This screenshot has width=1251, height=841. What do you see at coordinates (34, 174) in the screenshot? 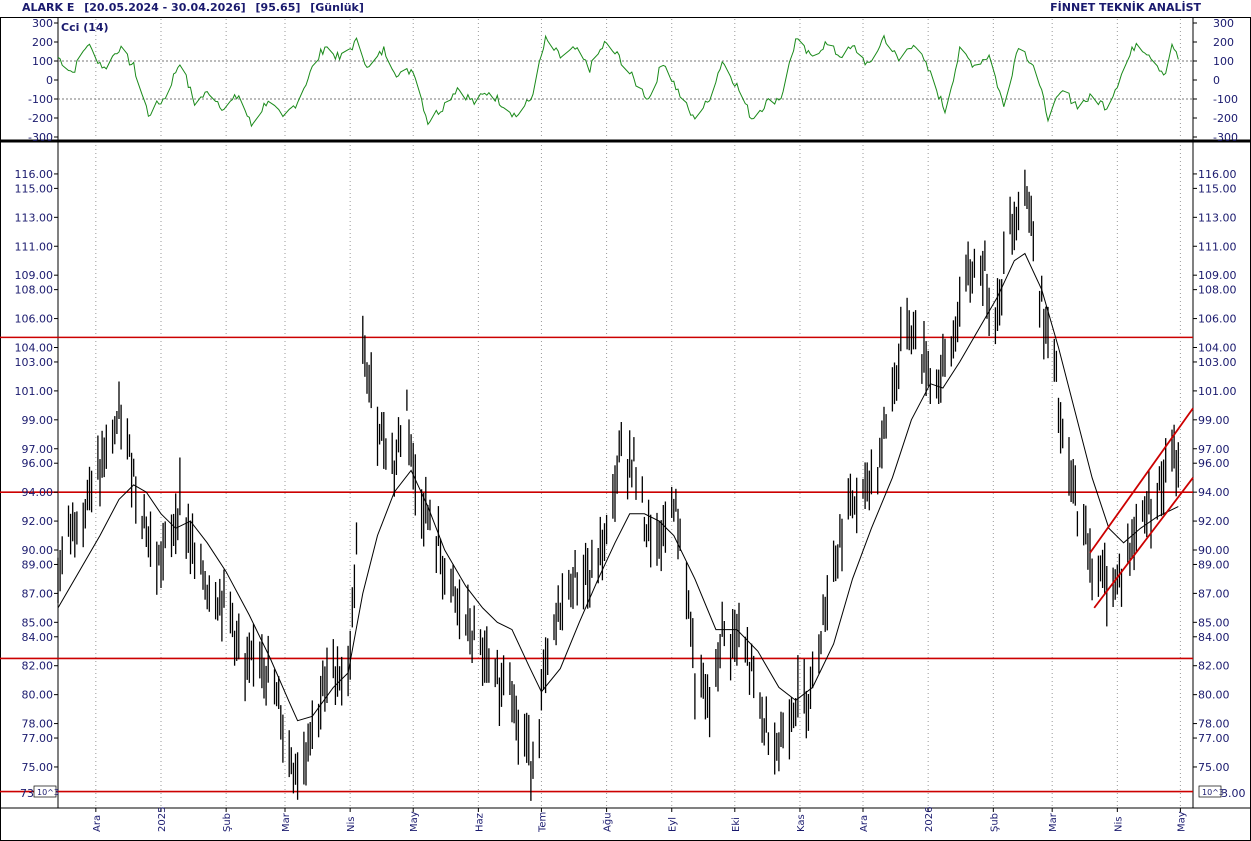
I see `price-label-left: 116.00` at bounding box center [34, 174].